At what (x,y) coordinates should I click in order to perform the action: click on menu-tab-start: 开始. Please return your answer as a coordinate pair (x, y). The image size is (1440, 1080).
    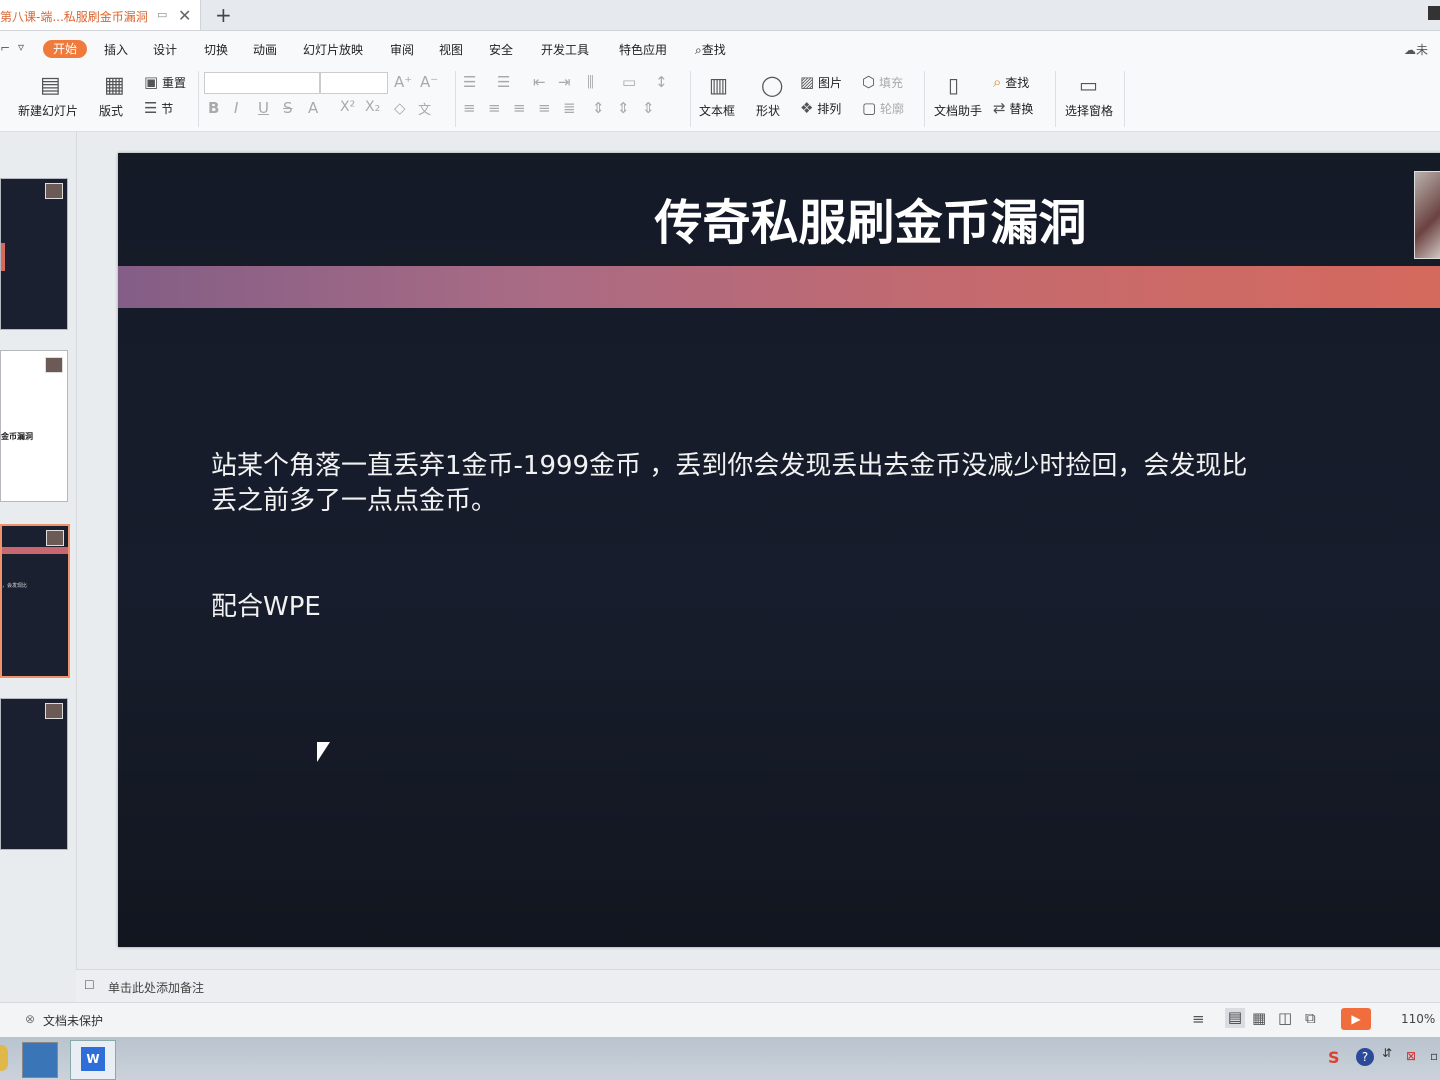
    Looking at the image, I should click on (65, 49).